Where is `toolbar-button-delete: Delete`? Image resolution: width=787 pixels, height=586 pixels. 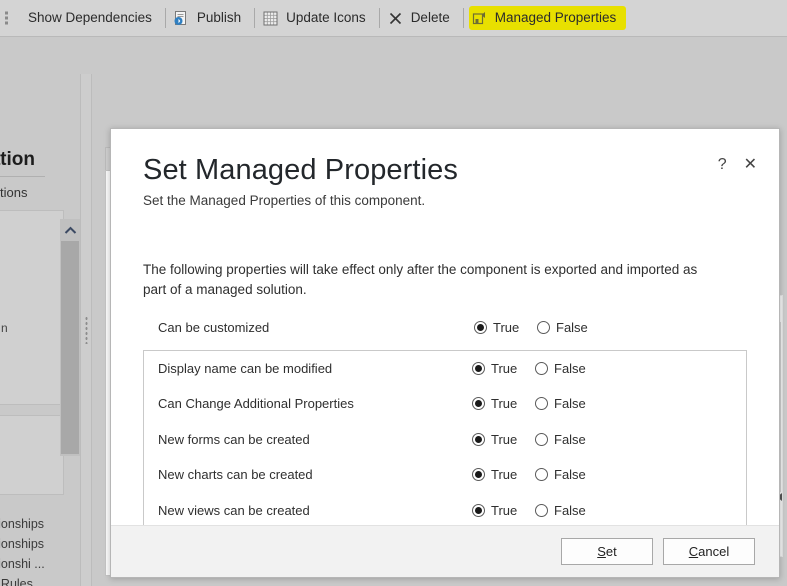
toolbar-button-delete: Delete is located at coordinates (421, 18).